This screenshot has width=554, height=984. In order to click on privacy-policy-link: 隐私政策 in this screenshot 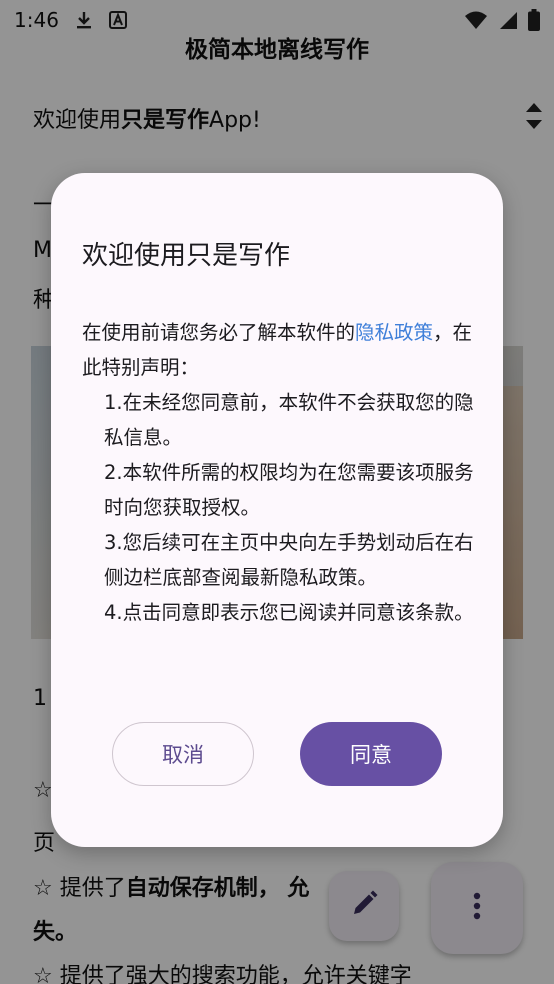, I will do `click(394, 332)`.